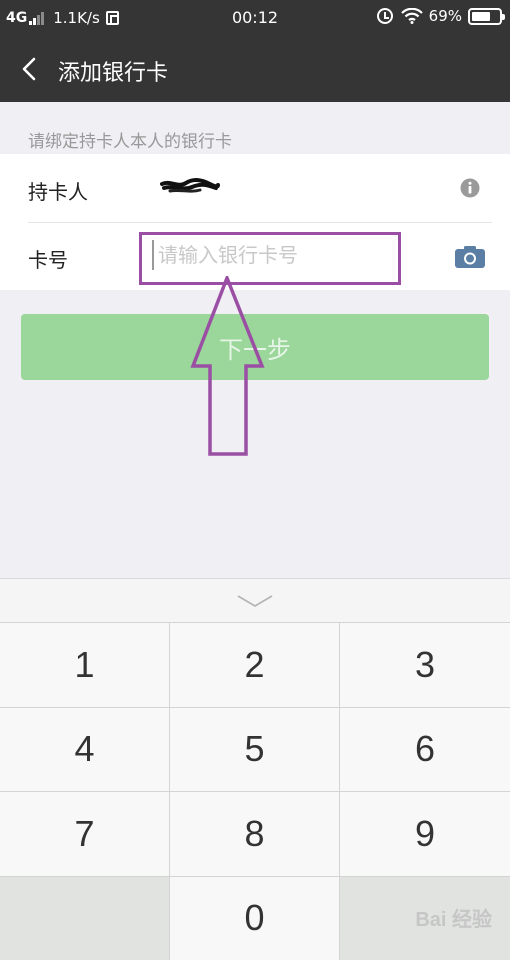 This screenshot has width=510, height=960. Describe the element at coordinates (425, 665) in the screenshot. I see `key-3: 3` at that location.